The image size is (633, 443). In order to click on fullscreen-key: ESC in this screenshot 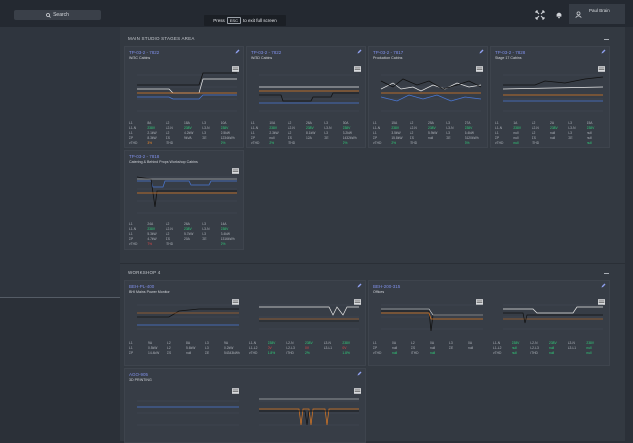, I will do `click(233, 20)`.